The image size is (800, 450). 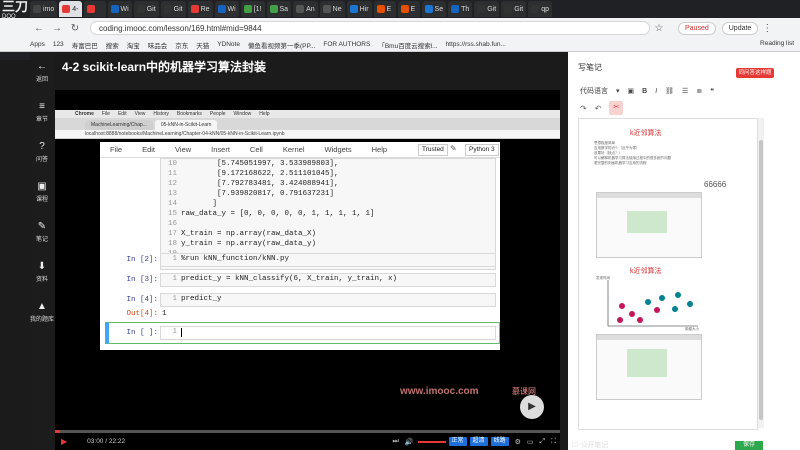 I want to click on volume-icon: 🔊, so click(x=409, y=442).